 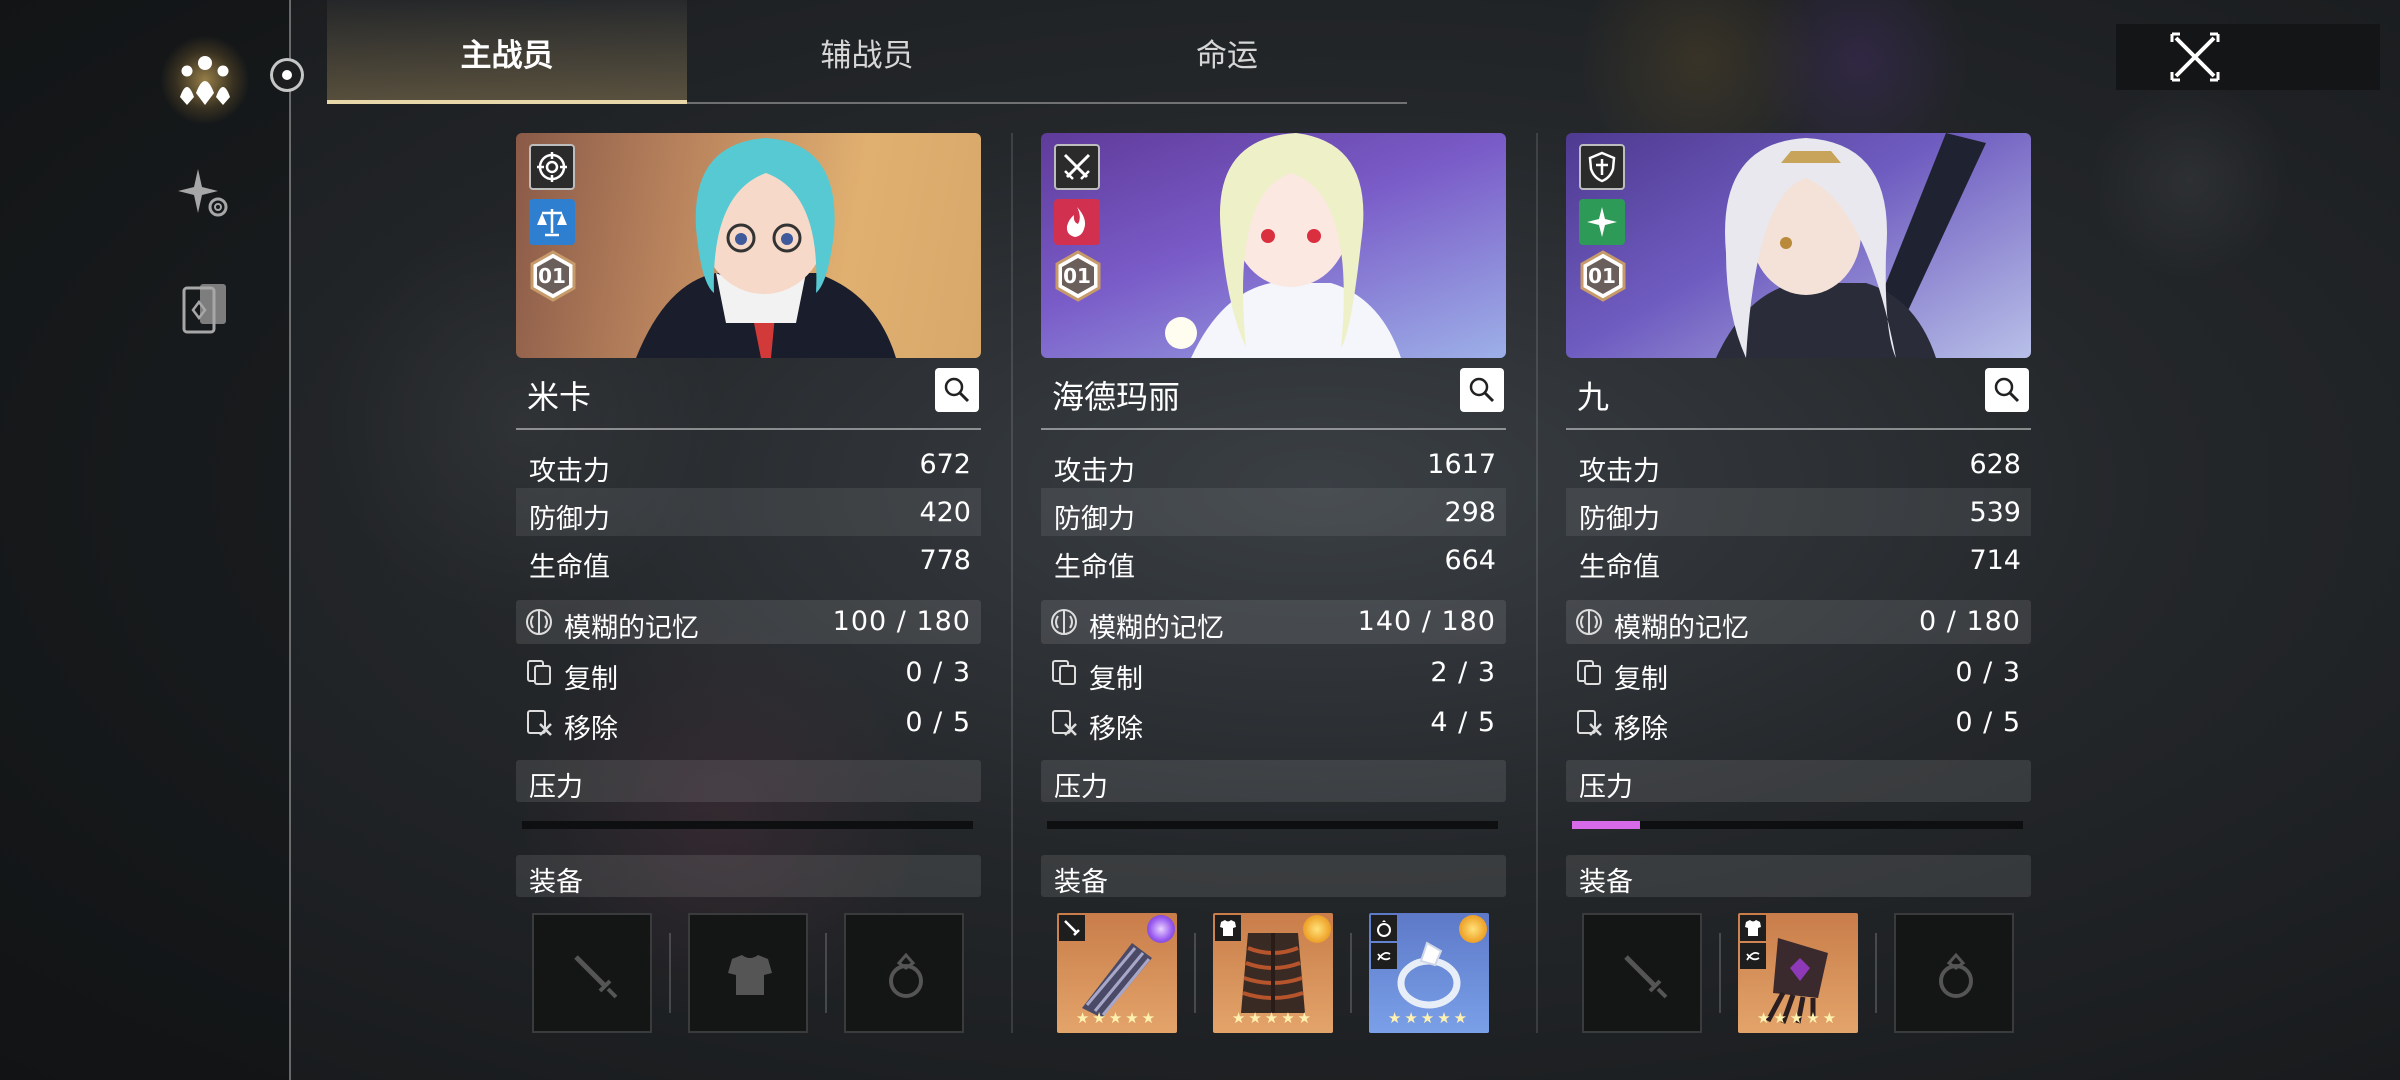 What do you see at coordinates (1797, 825) in the screenshot?
I see `stress-bar` at bounding box center [1797, 825].